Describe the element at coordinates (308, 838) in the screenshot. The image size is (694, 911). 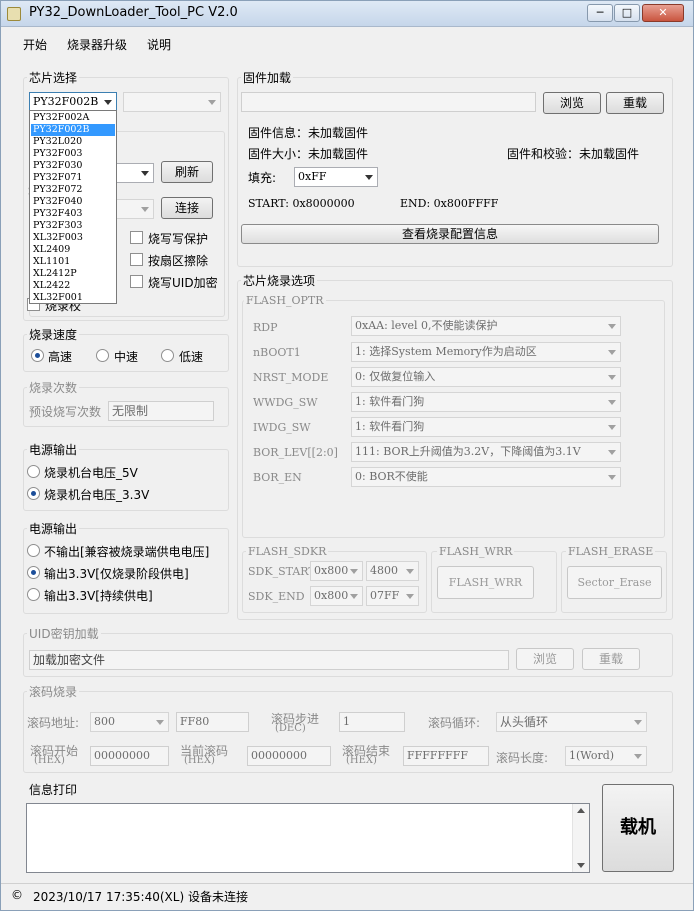
I see `log-textarea` at that location.